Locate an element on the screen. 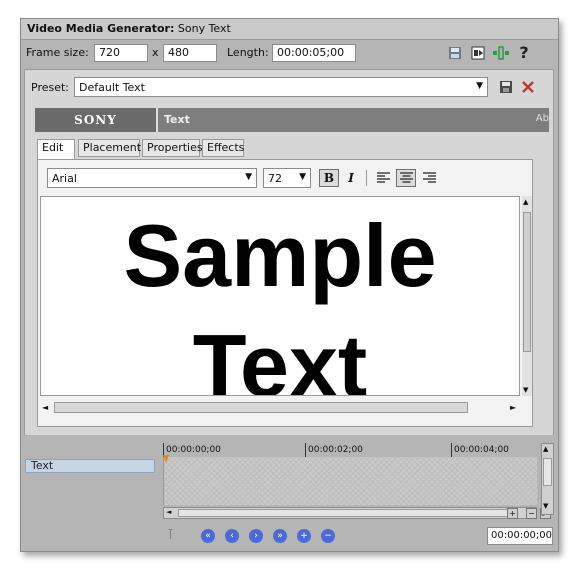 The image size is (578, 572). italic-button: I is located at coordinates (351, 178).